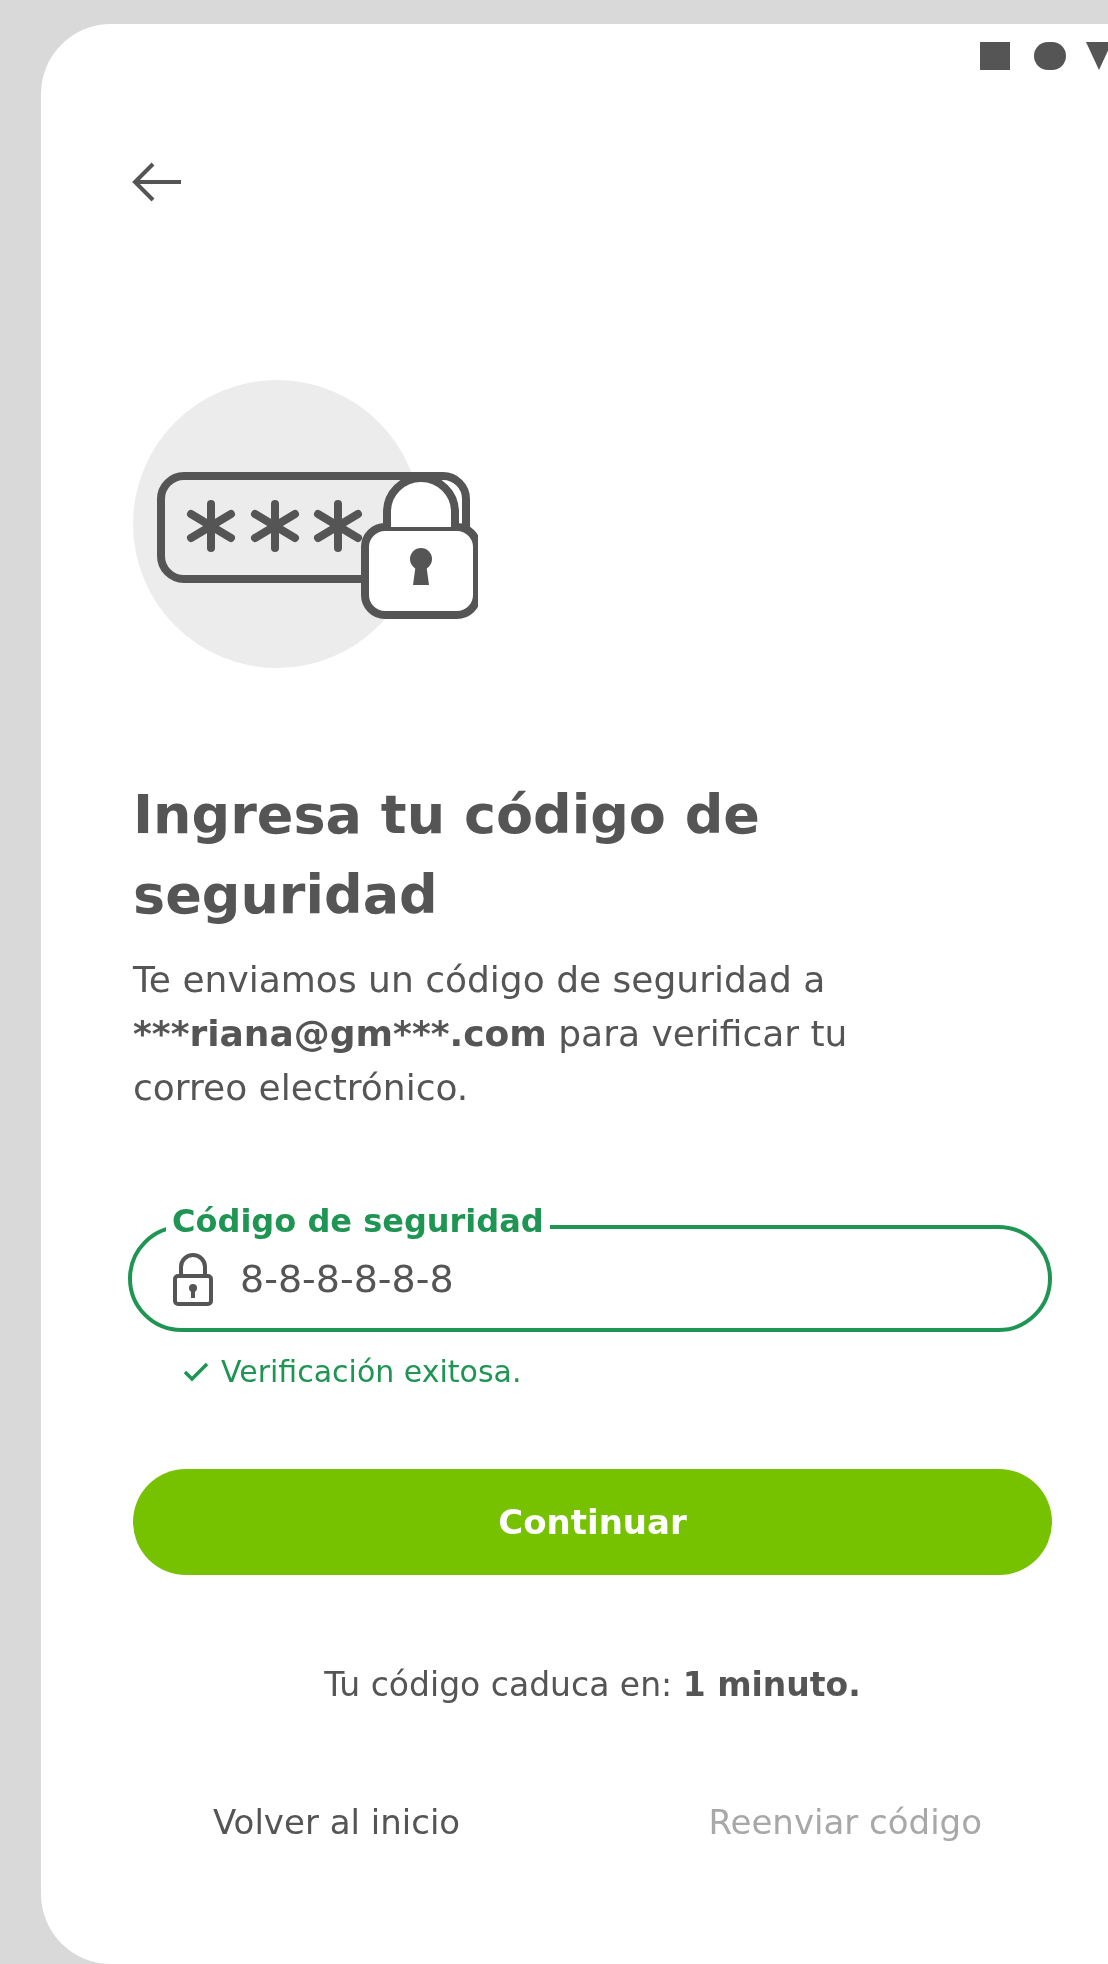  I want to click on validation-message: Verificación exitosa., so click(371, 1371).